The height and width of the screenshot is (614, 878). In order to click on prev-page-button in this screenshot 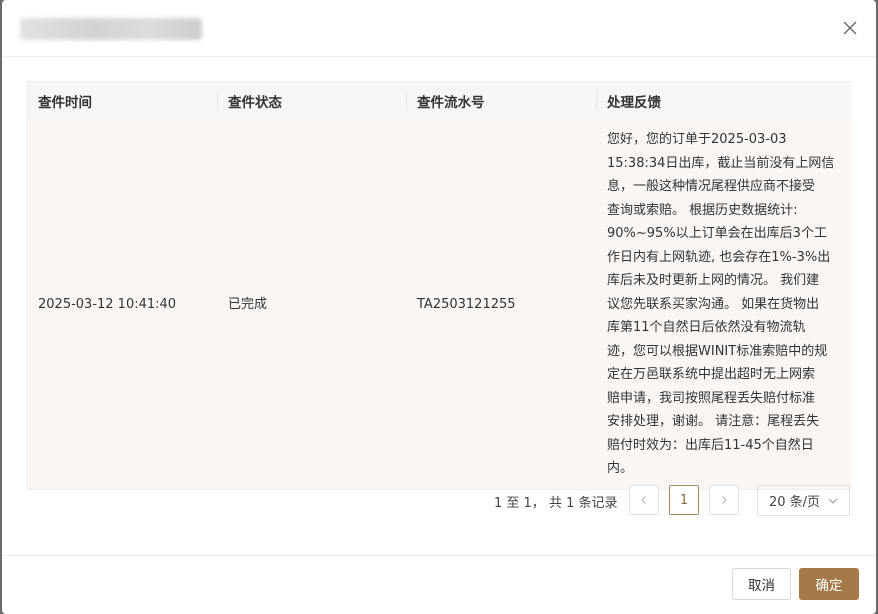, I will do `click(644, 500)`.